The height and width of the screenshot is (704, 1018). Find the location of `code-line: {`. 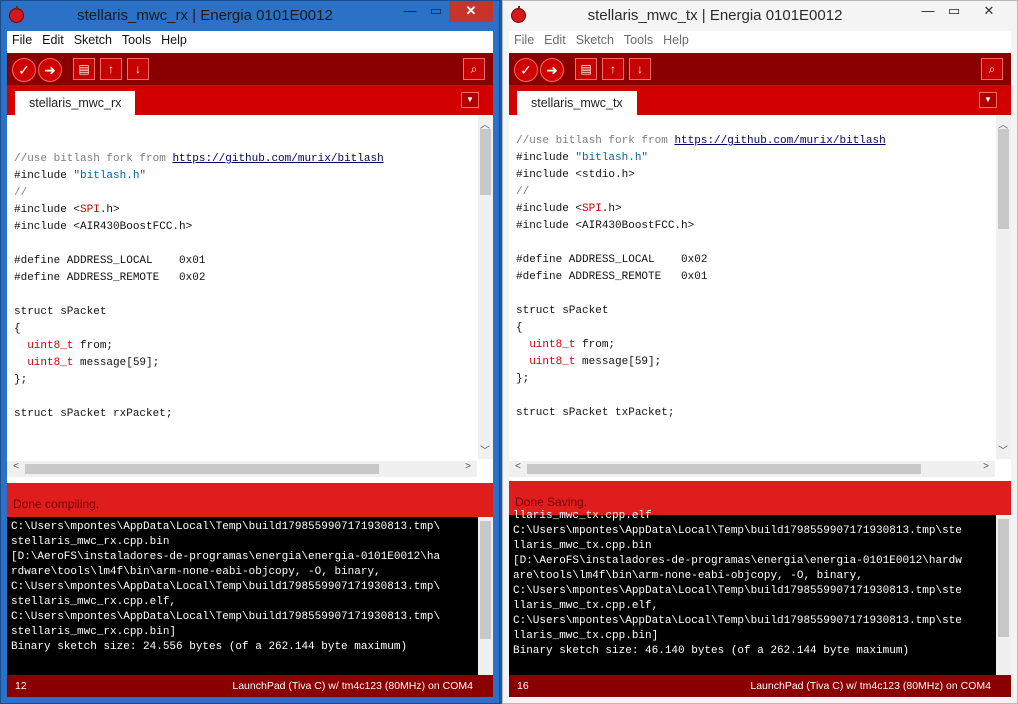

code-line: { is located at coordinates (17, 329).